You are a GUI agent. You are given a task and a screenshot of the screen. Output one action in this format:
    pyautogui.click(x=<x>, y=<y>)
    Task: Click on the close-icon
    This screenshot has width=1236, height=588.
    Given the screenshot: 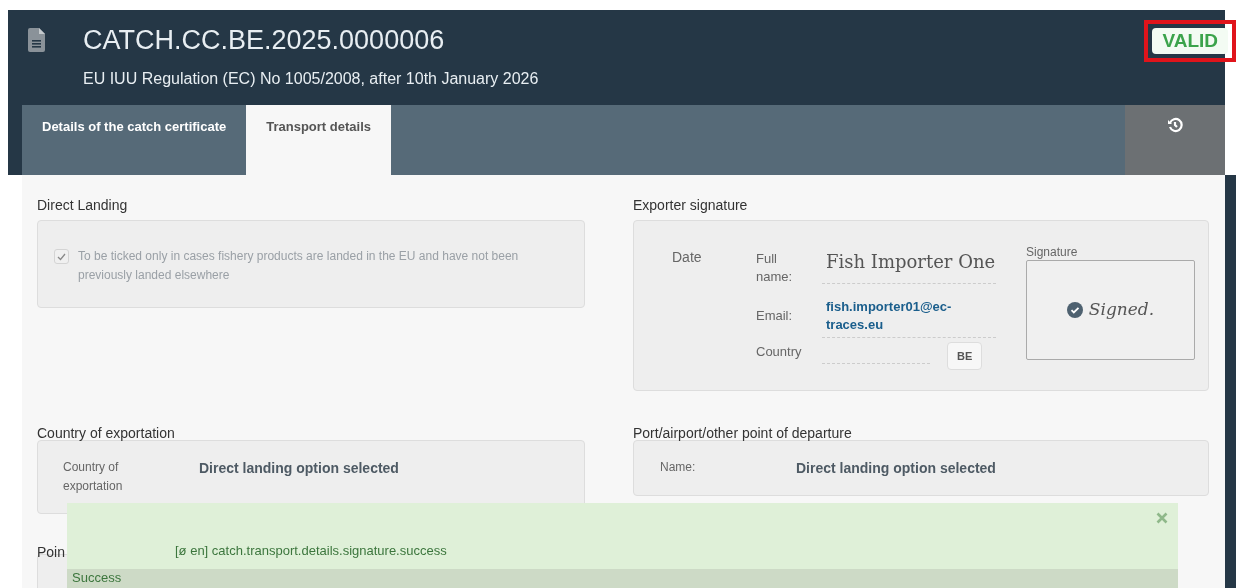 What is the action you would take?
    pyautogui.click(x=1162, y=518)
    